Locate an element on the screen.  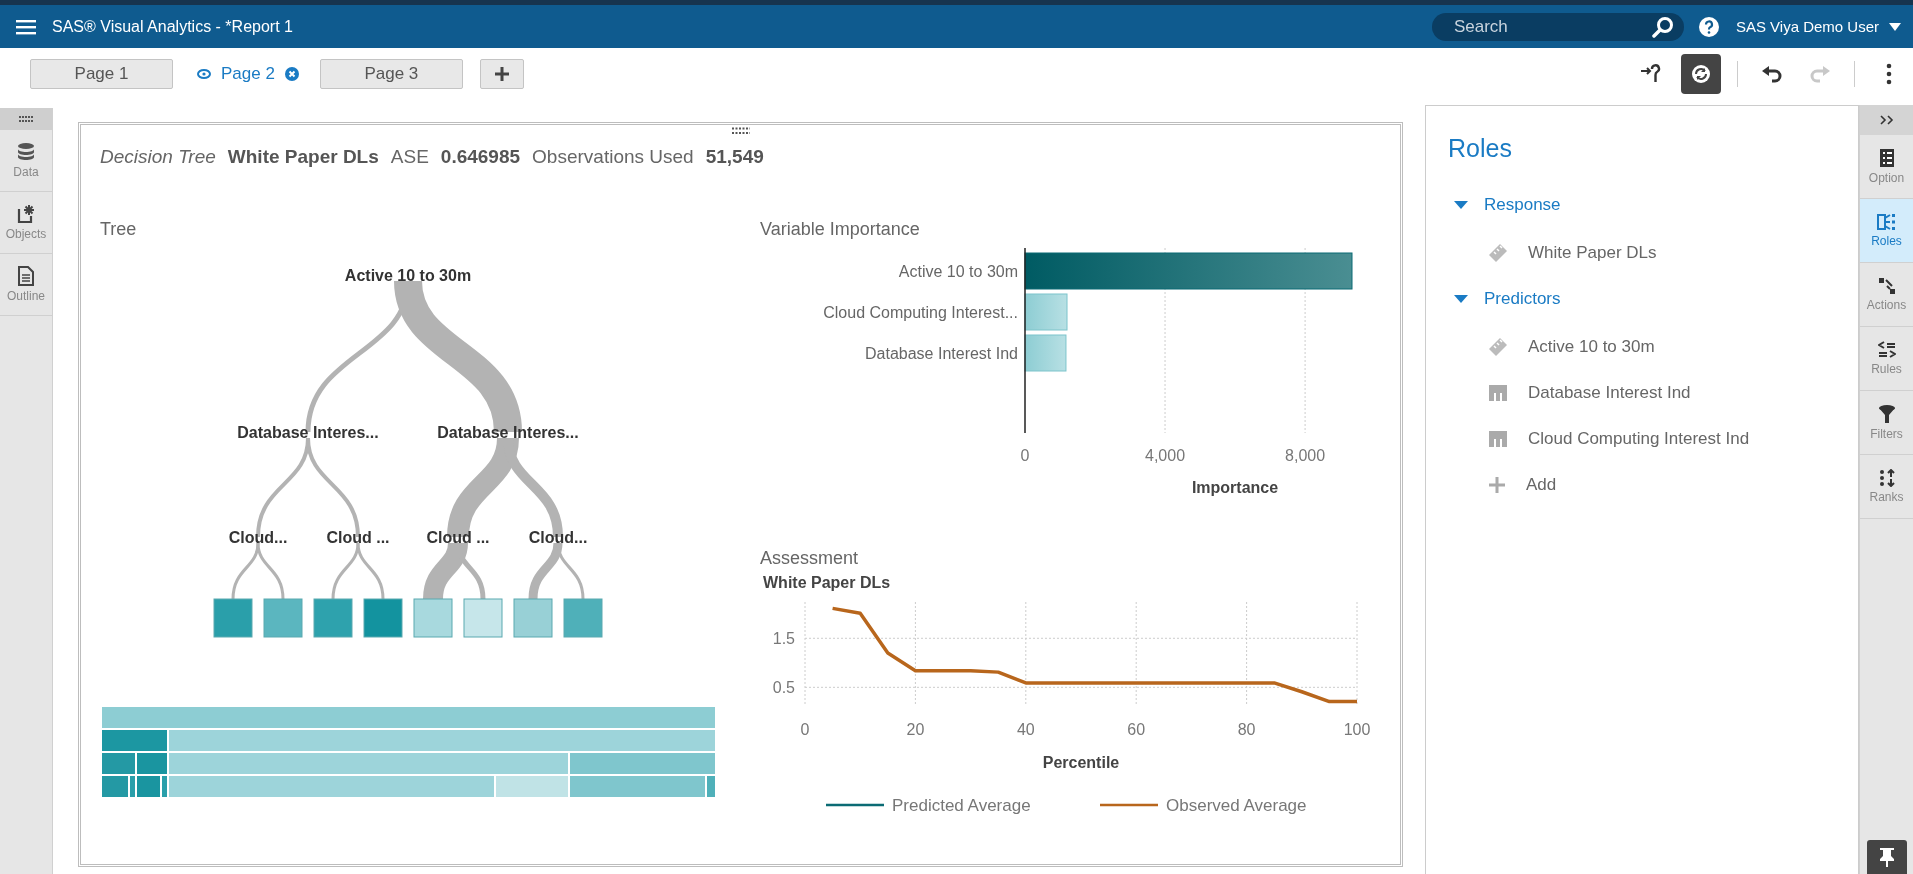
search-icon is located at coordinates (1662, 26).